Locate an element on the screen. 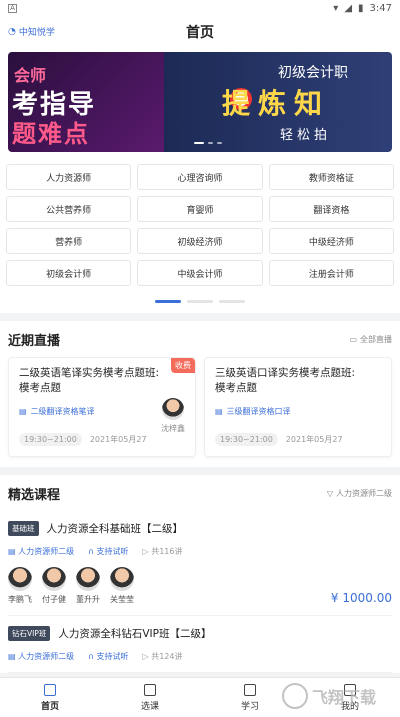 The height and width of the screenshot is (717, 400). tab-home: 首页 is located at coordinates (50, 697).